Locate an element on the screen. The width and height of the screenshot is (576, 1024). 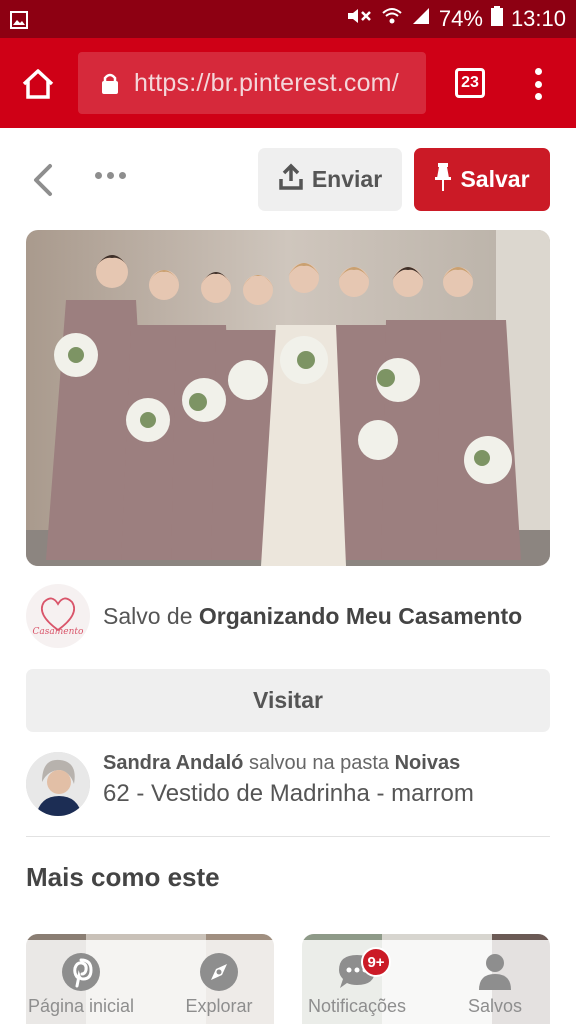
browser-toolbar: https://br.pinterest.com/ 23 is located at coordinates (288, 83).